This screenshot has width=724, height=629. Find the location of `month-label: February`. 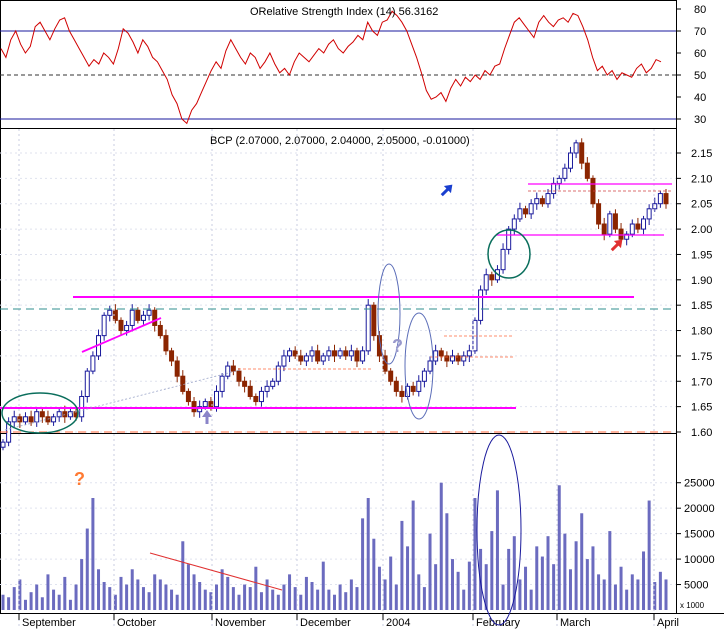

month-label: February is located at coordinates (498, 623).